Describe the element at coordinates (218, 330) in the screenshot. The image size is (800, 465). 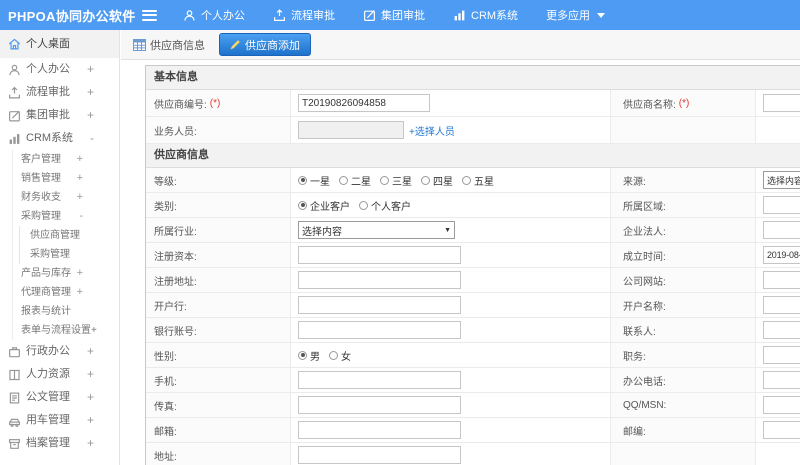
I see `field-label-cell-bank-account: 银行账号:` at that location.